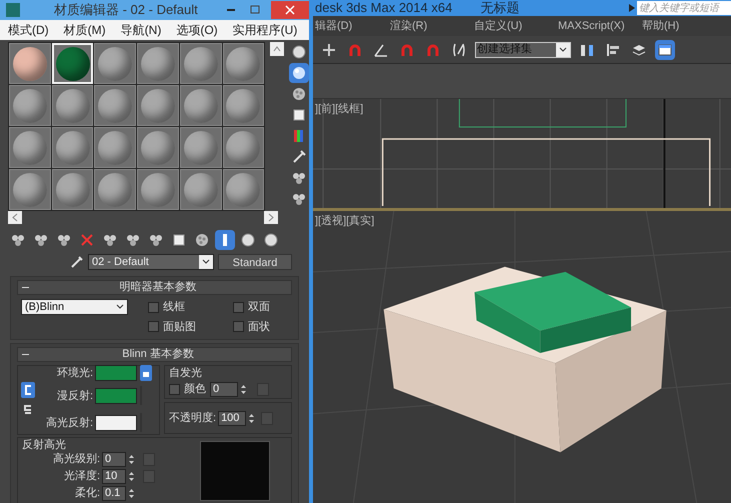  Describe the element at coordinates (13, 10) in the screenshot. I see `app-logo-icon` at that location.